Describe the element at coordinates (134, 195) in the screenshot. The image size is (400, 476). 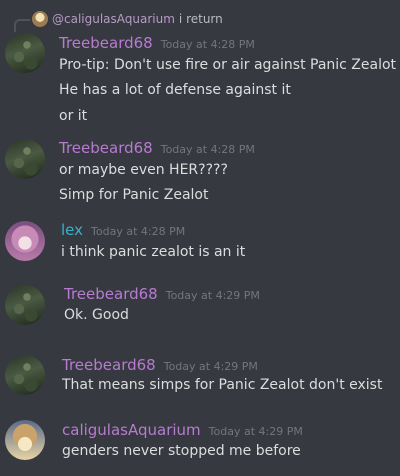
I see `message-text: Simp for Panic Zealot` at that location.